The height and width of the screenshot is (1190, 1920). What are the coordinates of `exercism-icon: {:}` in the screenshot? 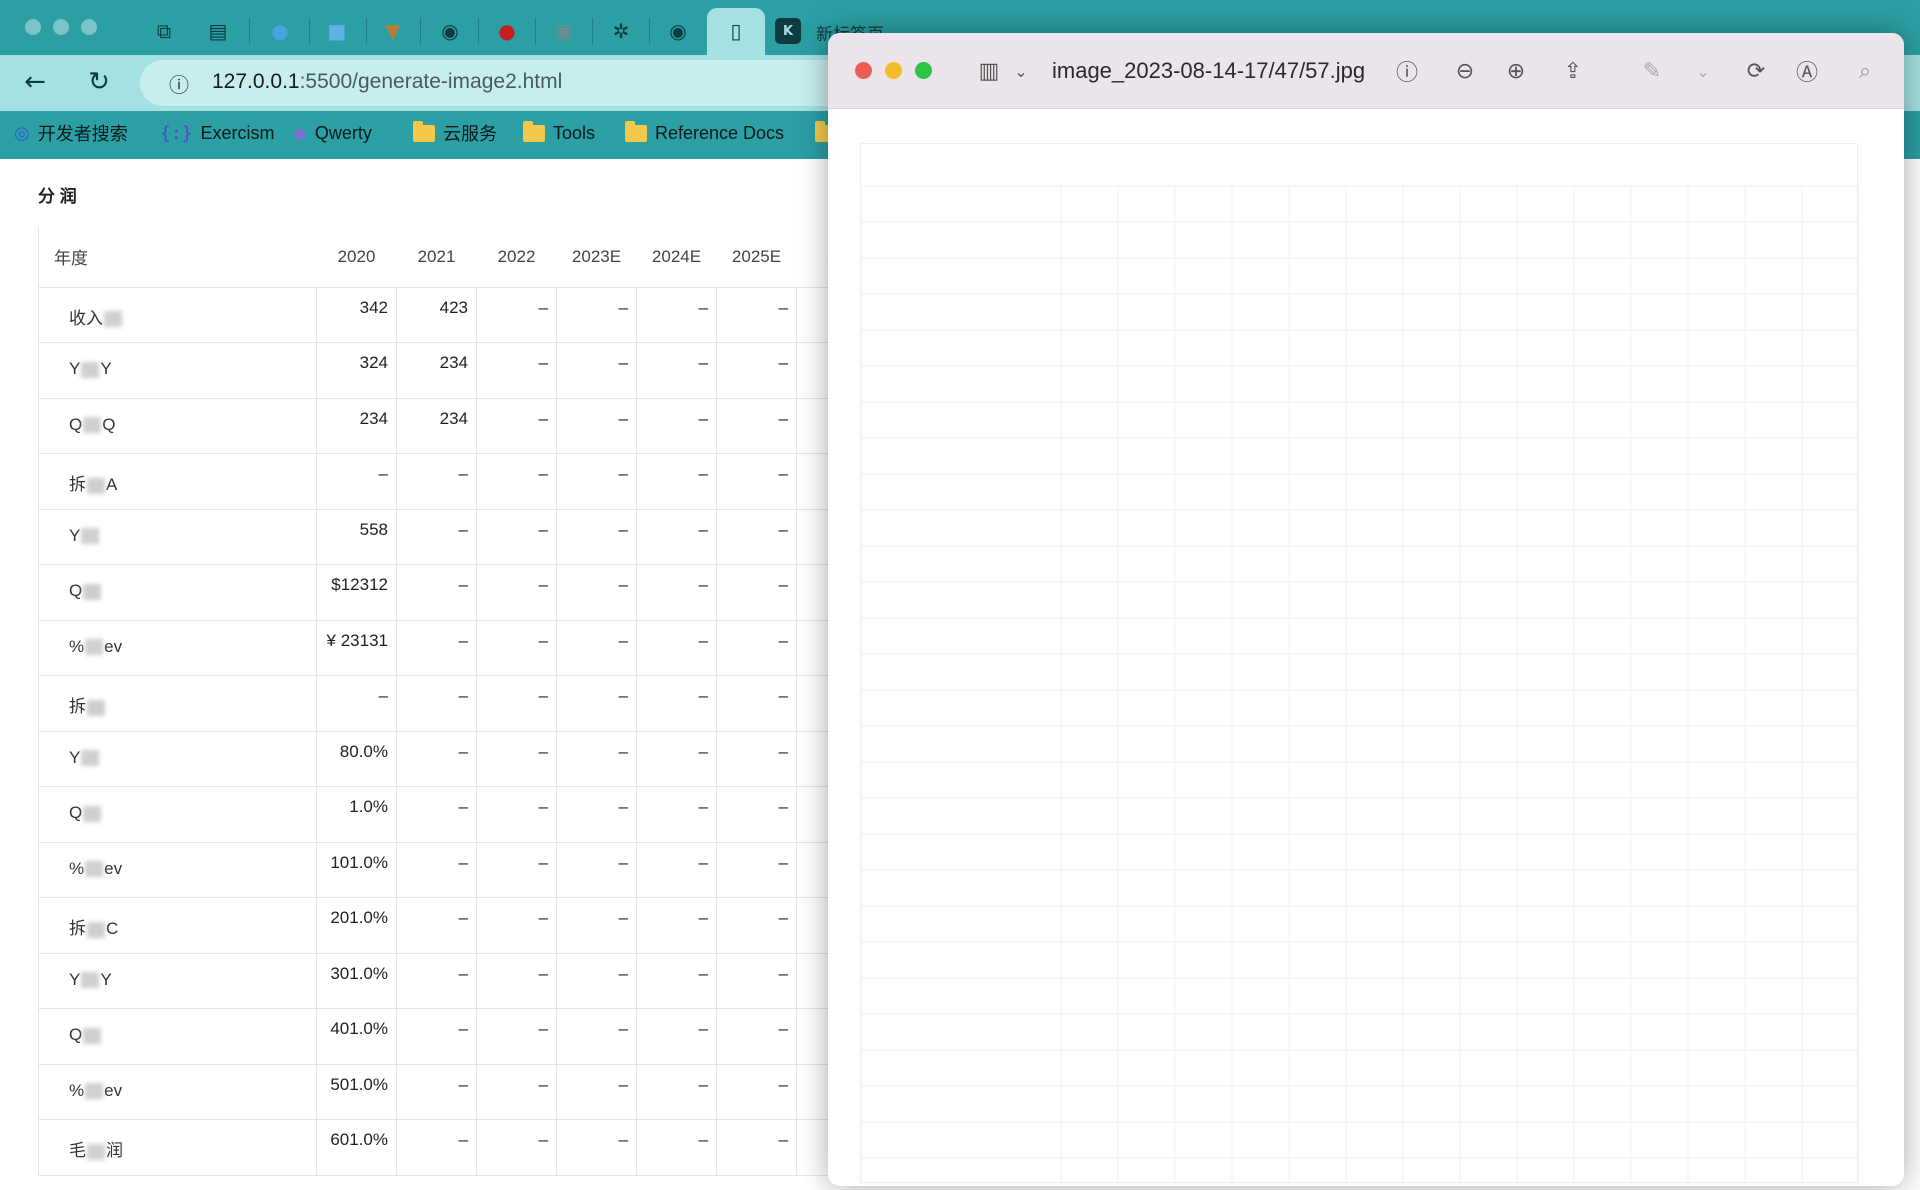 It's located at (176, 133).